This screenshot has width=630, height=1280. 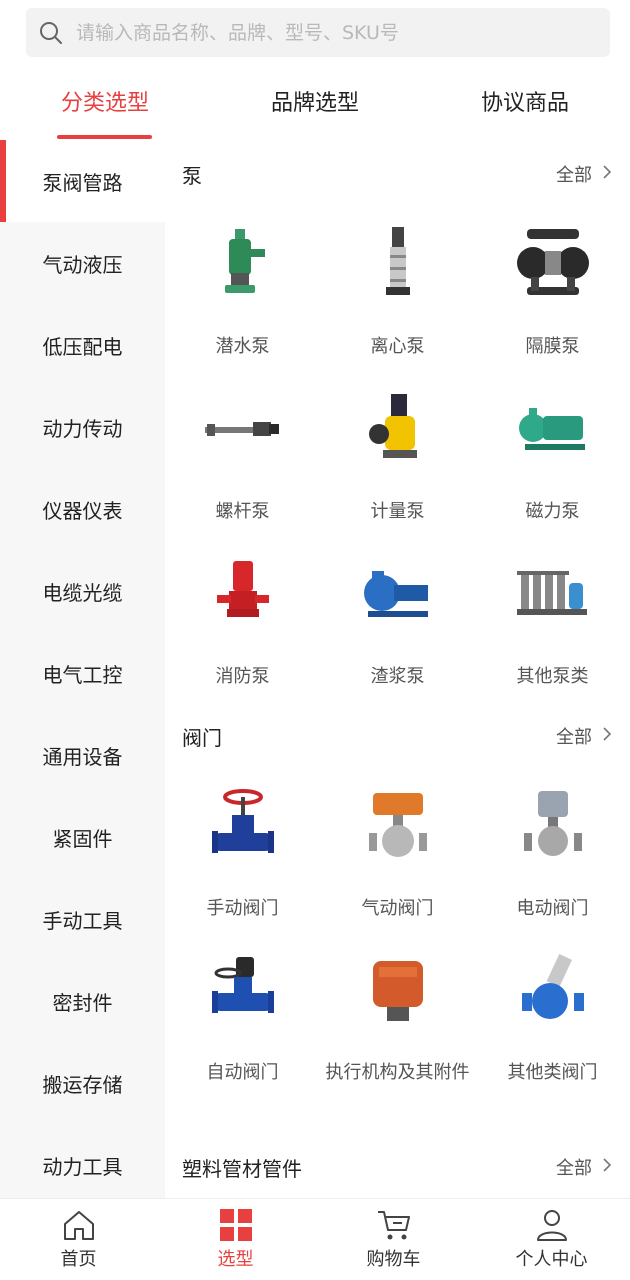 I want to click on search-bar, so click(x=318, y=32).